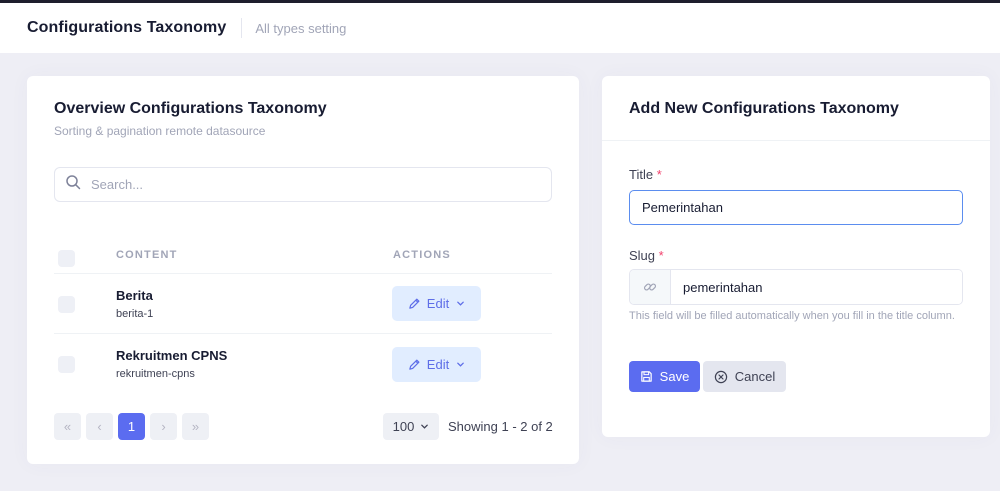  I want to click on link-icon, so click(650, 287).